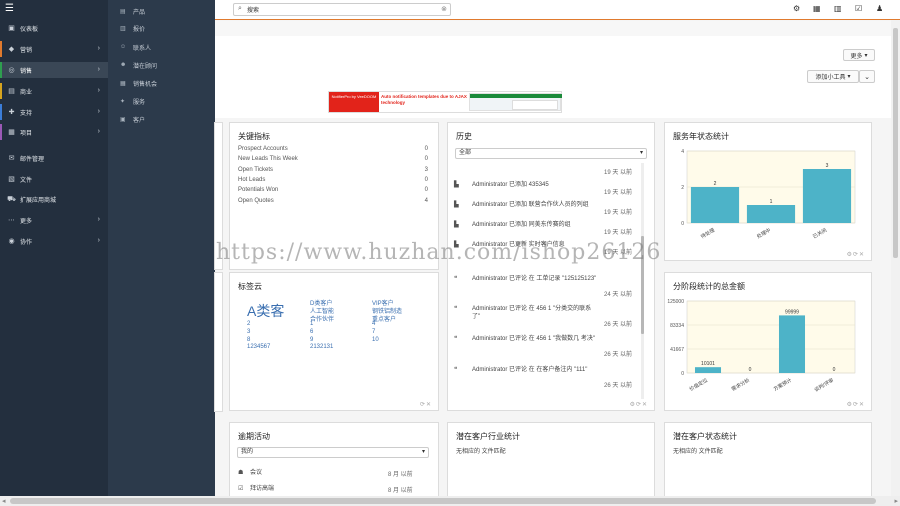 This screenshot has width=900, height=506. I want to click on search-input, so click(342, 9).